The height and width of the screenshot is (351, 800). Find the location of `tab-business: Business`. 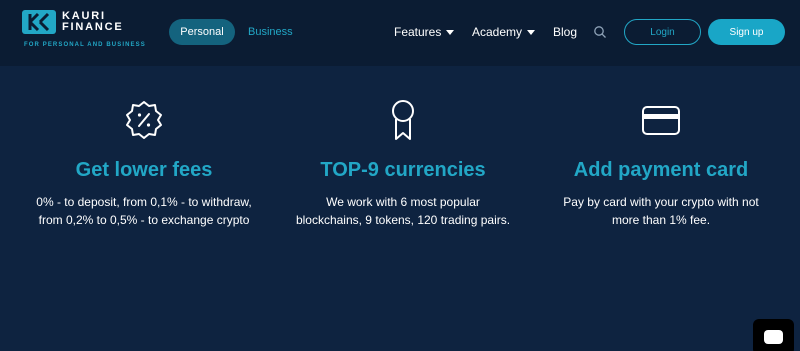

tab-business: Business is located at coordinates (270, 32).